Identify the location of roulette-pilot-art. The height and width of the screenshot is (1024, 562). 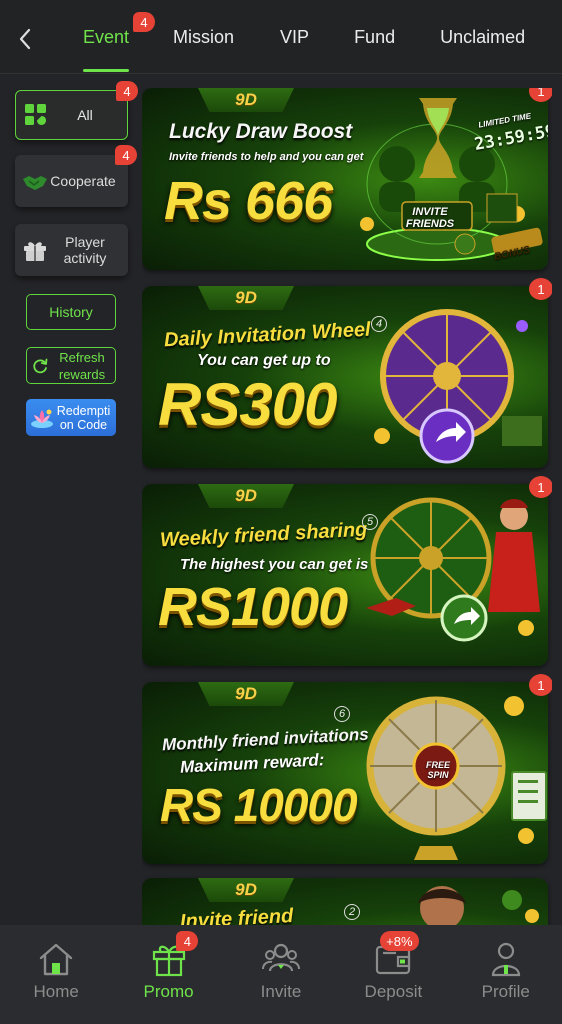
(453, 569).